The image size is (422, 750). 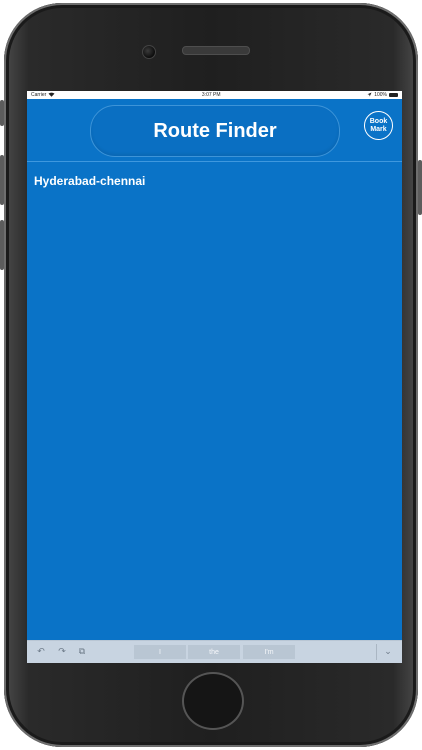 I want to click on wifi-icon, so click(x=51, y=95).